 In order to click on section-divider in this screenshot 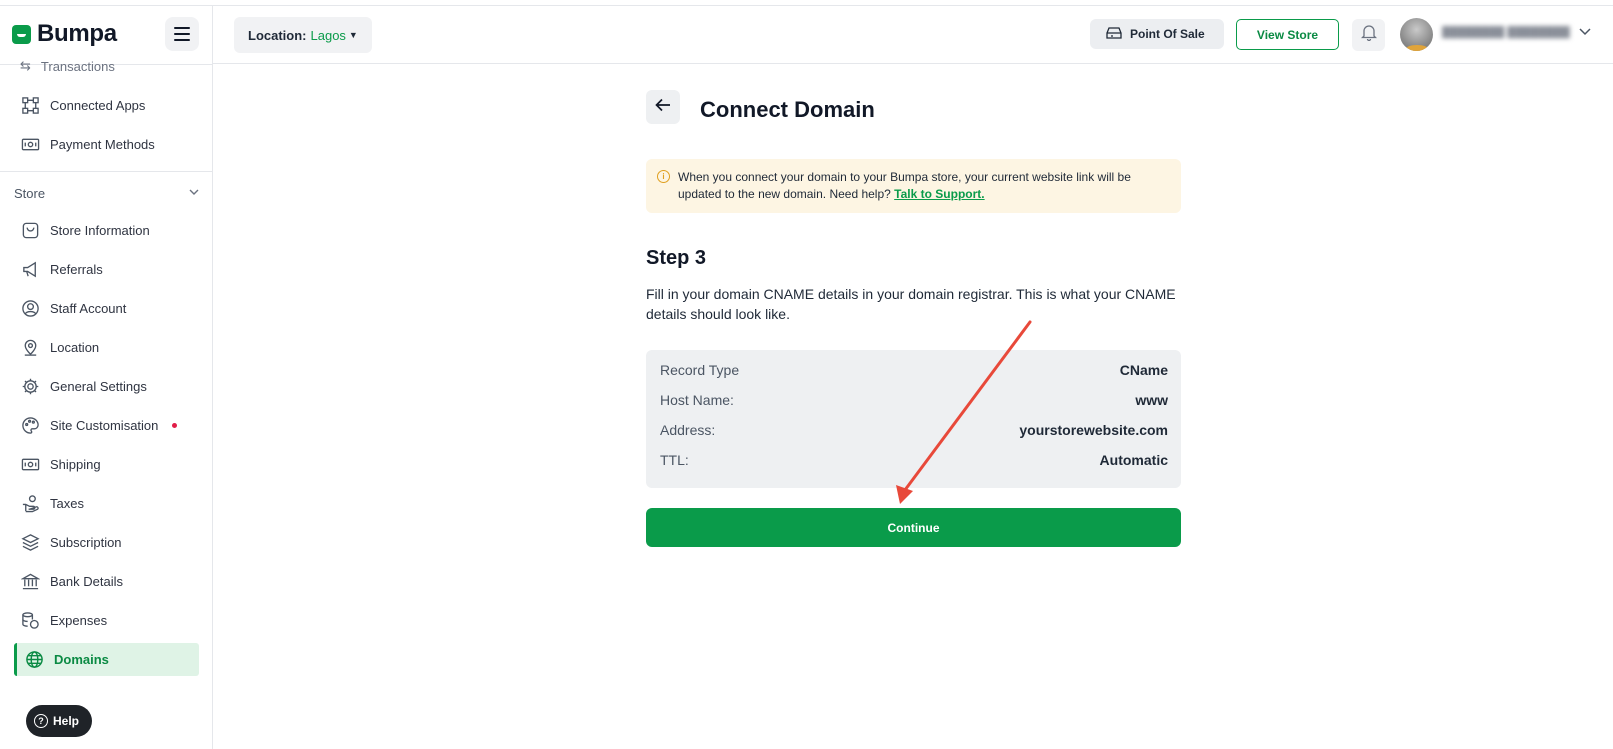, I will do `click(106, 171)`.